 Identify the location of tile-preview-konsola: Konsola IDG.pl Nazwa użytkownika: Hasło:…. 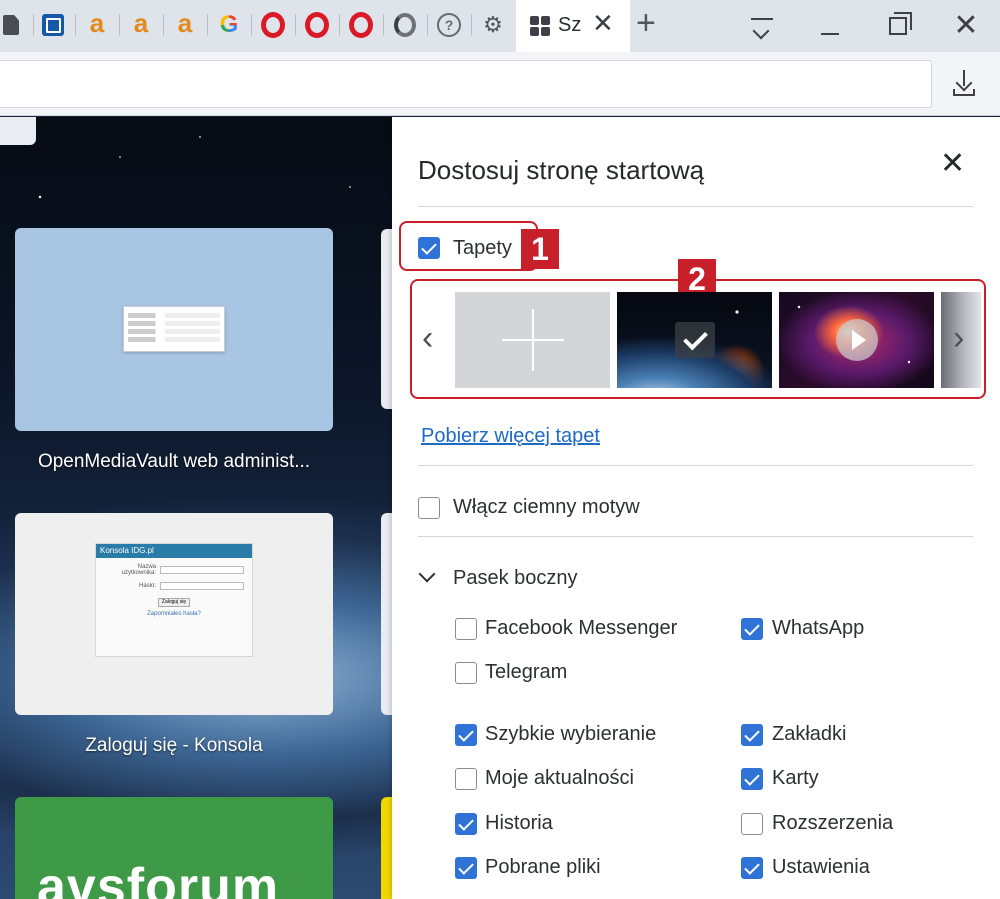
(174, 600).